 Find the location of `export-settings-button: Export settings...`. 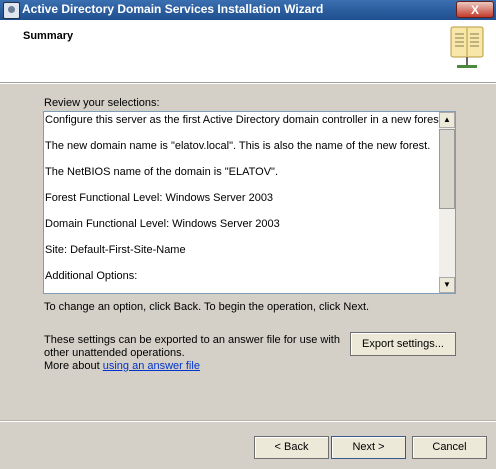

export-settings-button: Export settings... is located at coordinates (403, 344).